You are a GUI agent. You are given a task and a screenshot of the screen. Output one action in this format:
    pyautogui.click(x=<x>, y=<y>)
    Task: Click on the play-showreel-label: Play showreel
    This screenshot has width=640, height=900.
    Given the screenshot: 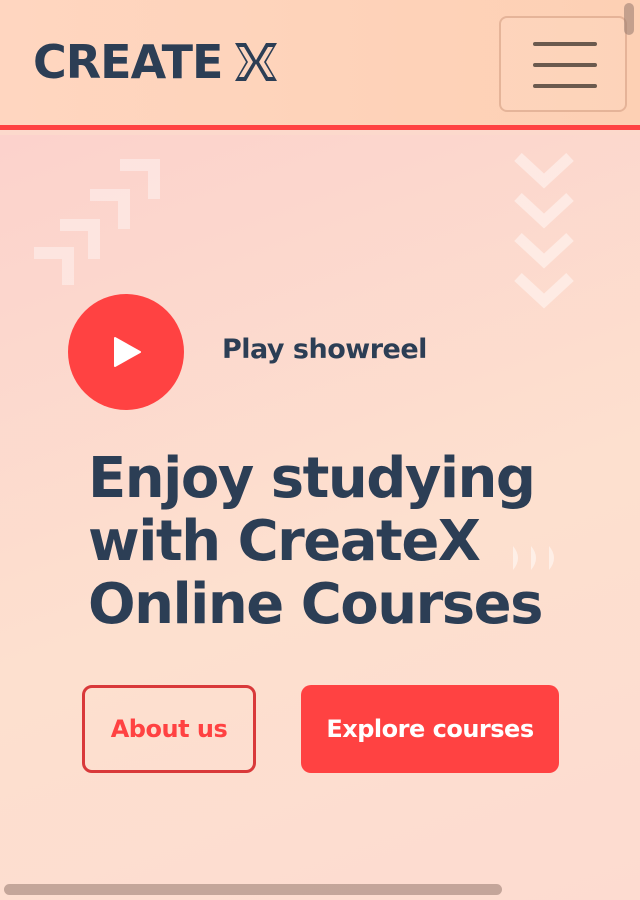 What is the action you would take?
    pyautogui.click(x=324, y=349)
    